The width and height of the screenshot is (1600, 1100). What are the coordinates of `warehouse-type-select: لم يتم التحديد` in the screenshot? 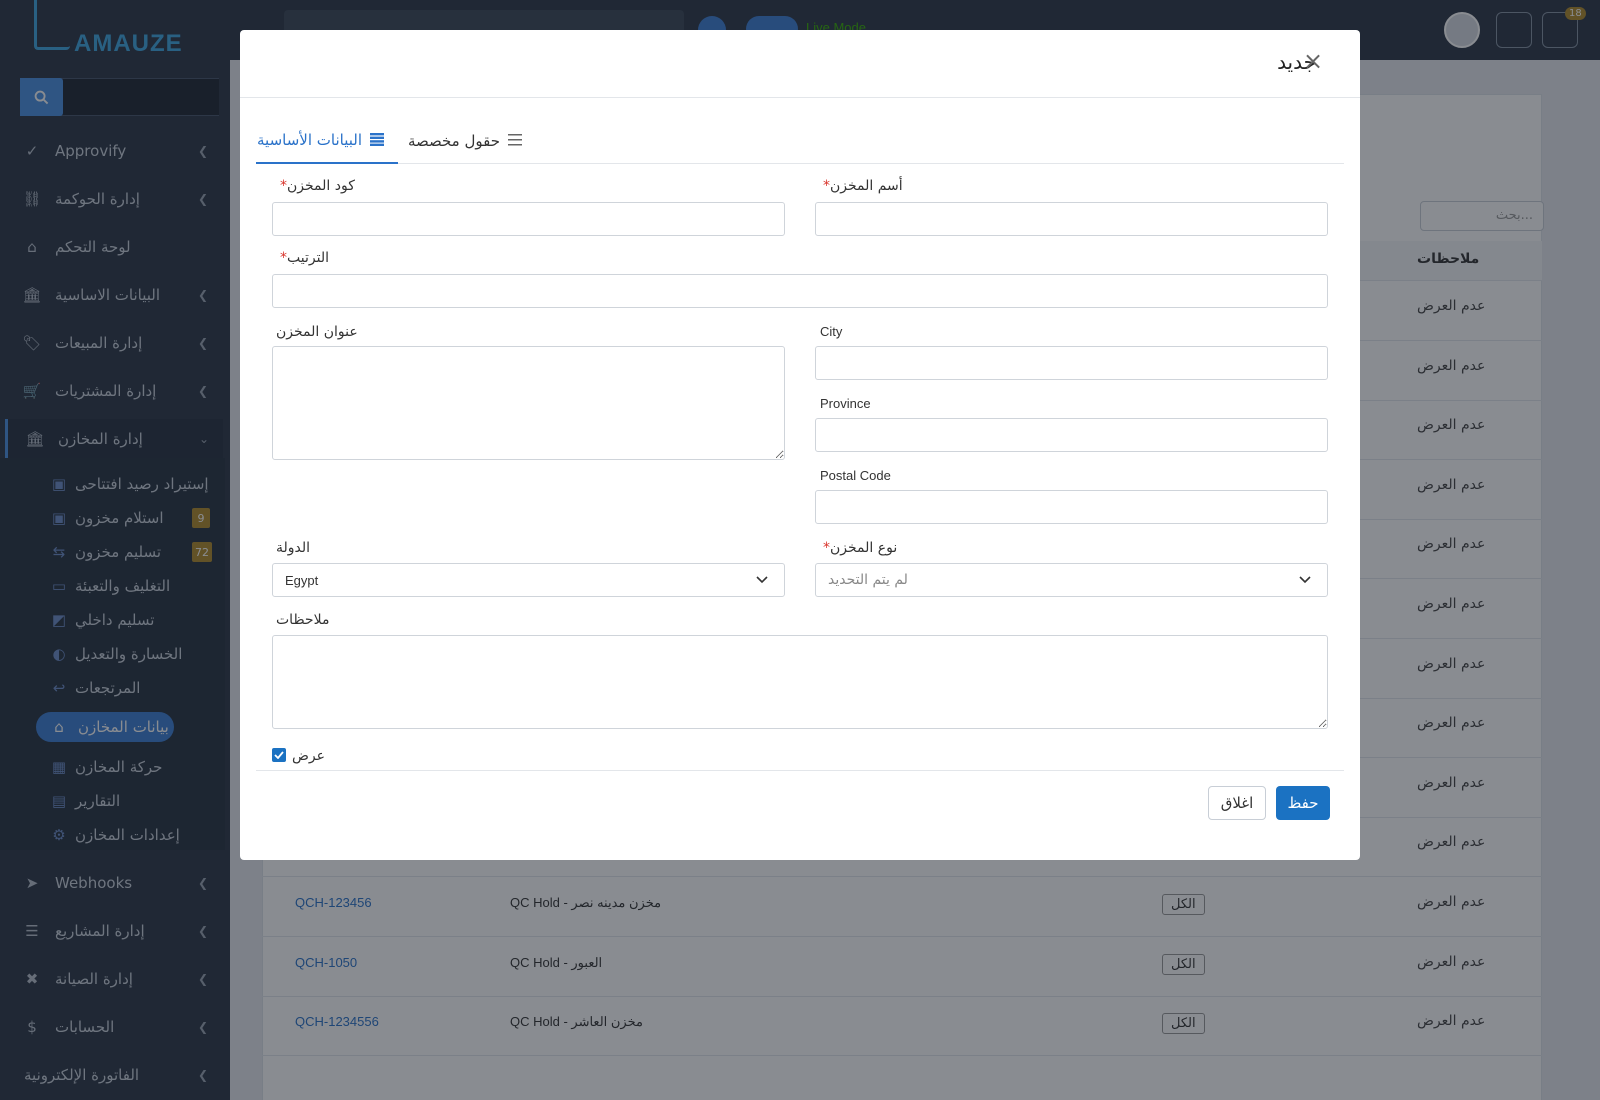 It's located at (1071, 580).